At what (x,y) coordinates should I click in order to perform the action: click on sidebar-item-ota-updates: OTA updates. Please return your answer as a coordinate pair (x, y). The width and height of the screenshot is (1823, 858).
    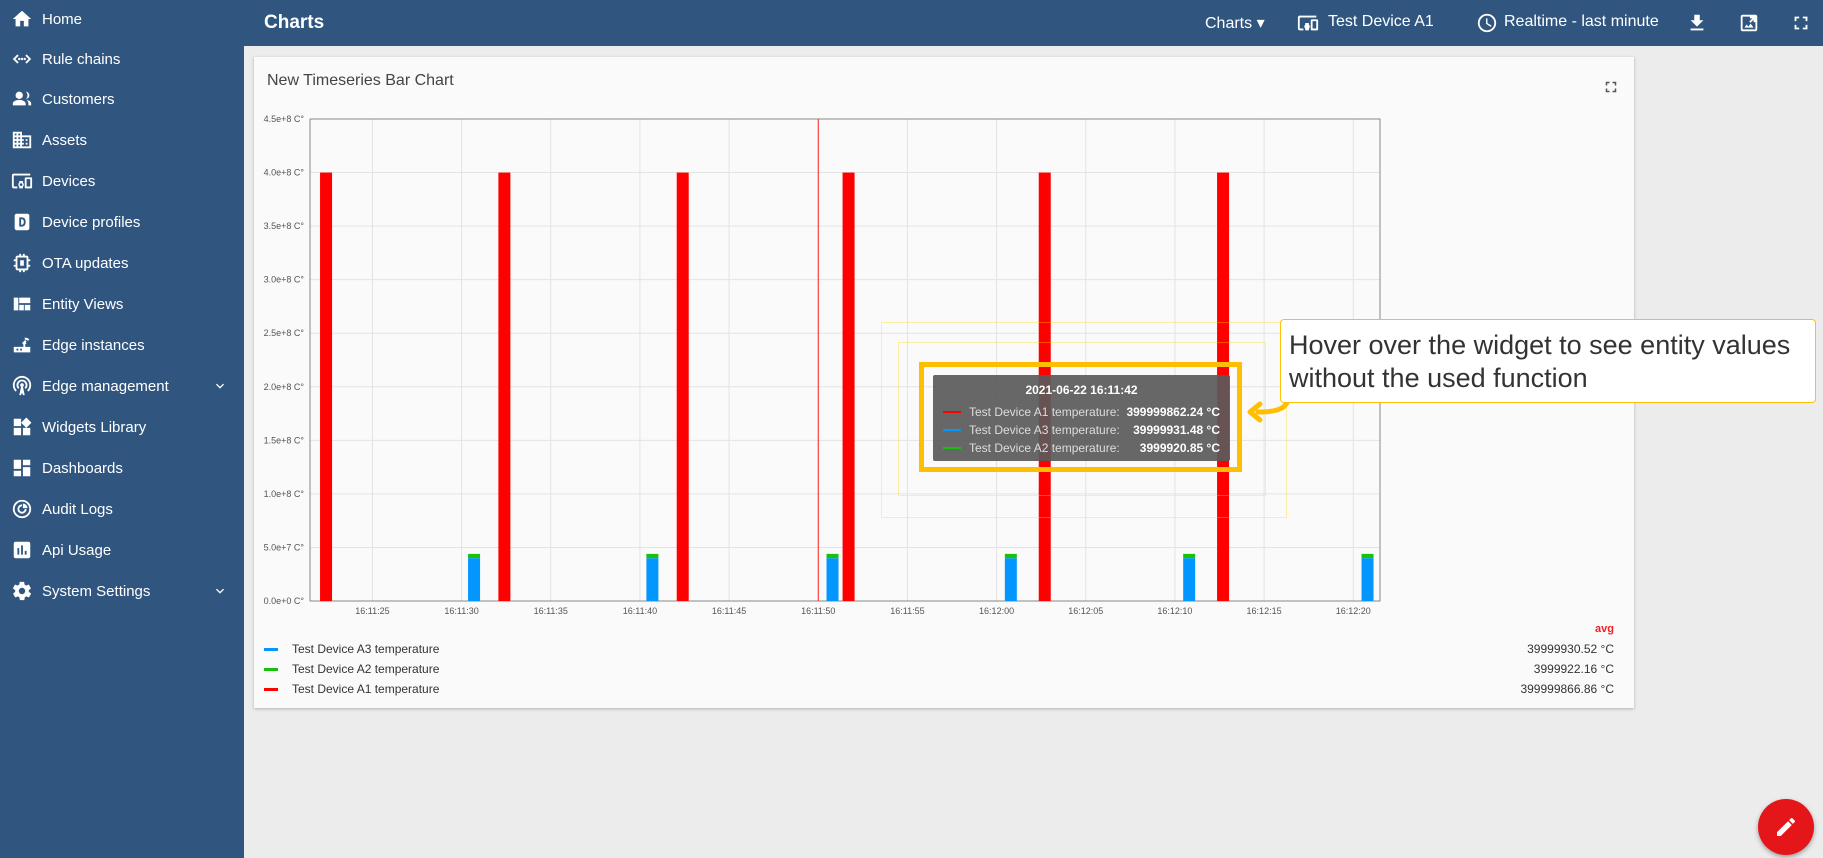
    Looking at the image, I should click on (122, 263).